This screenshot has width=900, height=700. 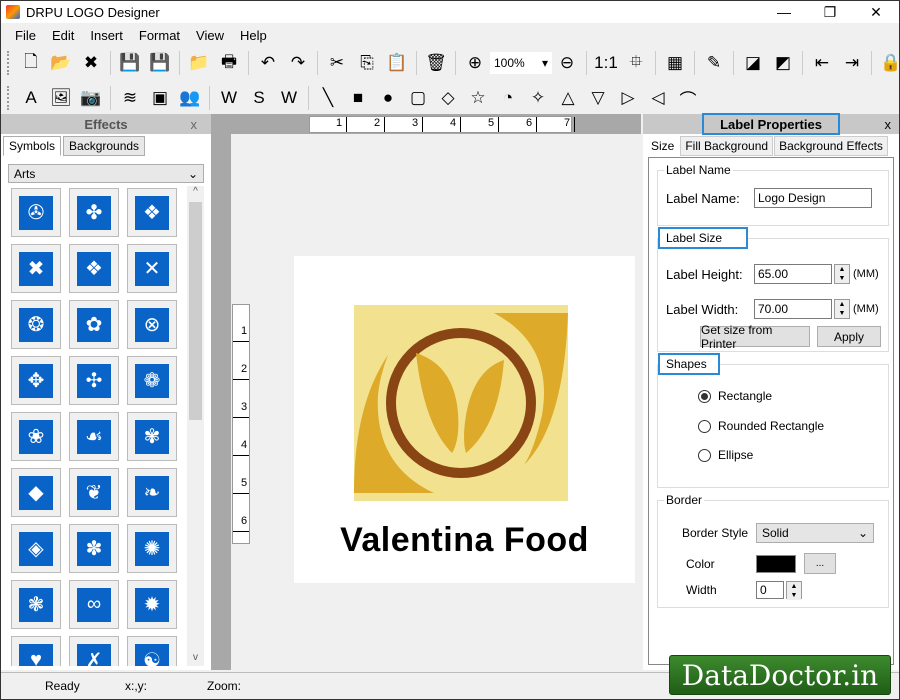 I want to click on lock-icon: 🔒, so click(x=889, y=63).